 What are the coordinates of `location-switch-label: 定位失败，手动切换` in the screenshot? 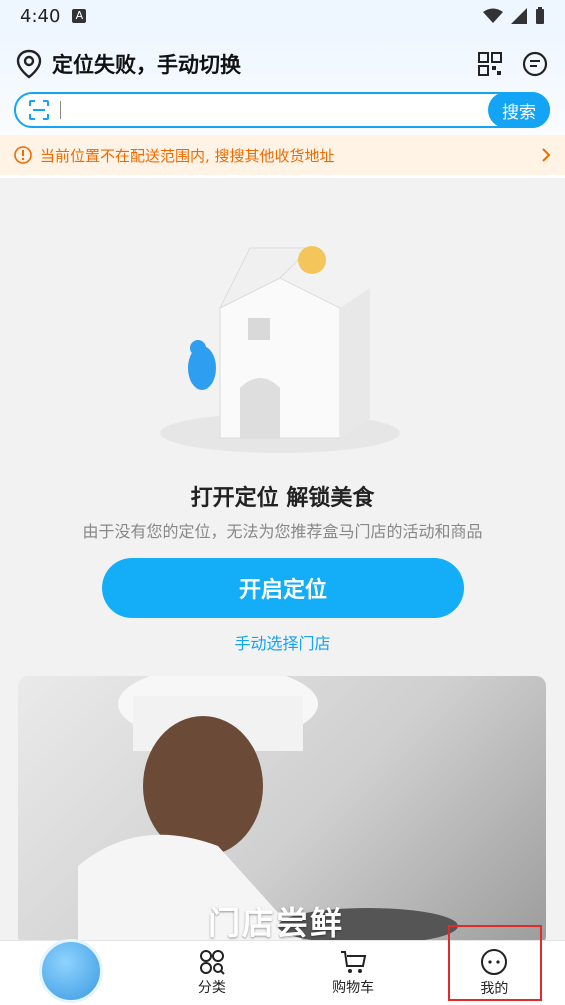 It's located at (146, 64).